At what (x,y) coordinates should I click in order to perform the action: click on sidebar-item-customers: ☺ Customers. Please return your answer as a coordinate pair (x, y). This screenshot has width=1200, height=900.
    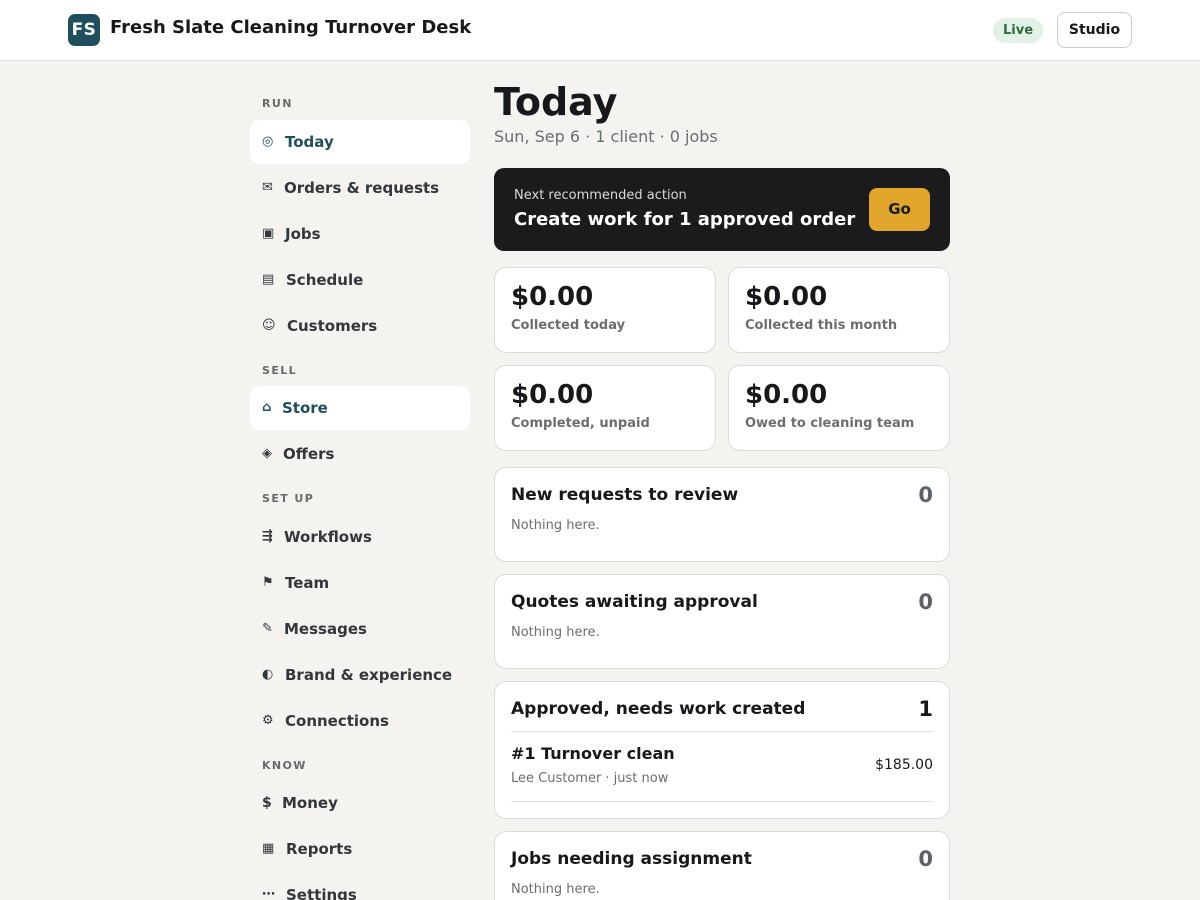
    Looking at the image, I should click on (360, 326).